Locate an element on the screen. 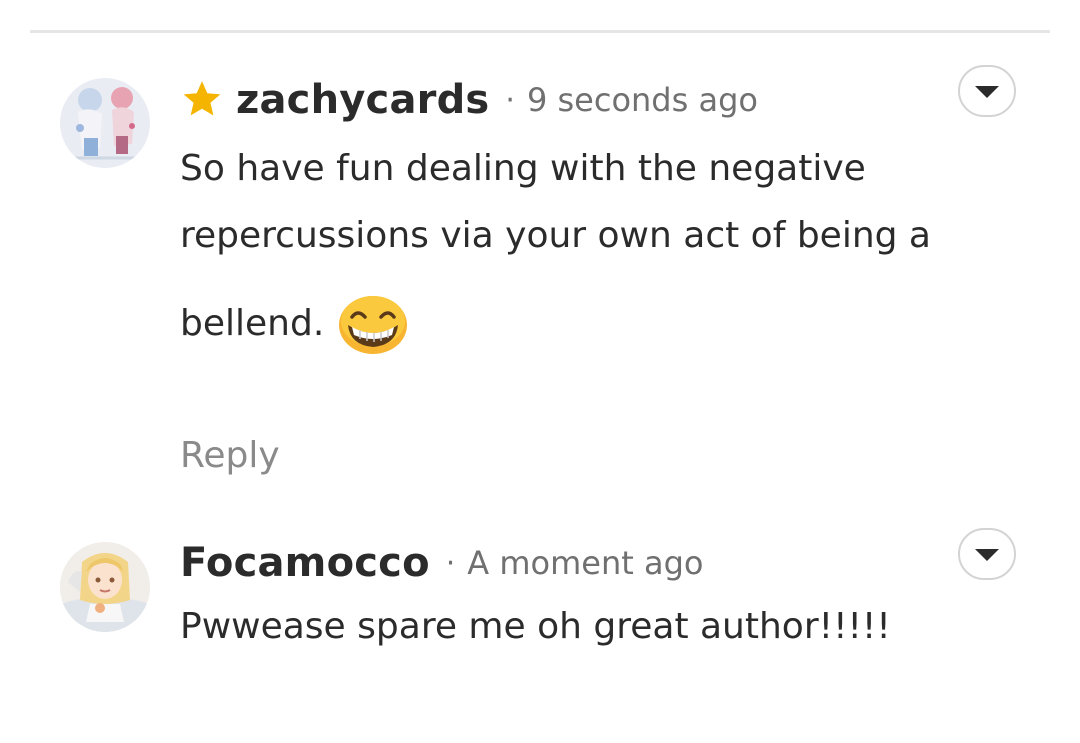 This screenshot has height=743, width=1080. comment-body: Pwwease spare me oh great author!!!!! is located at coordinates (580, 636).